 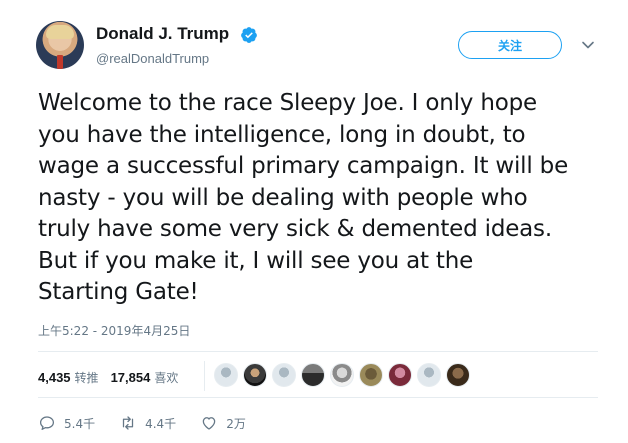 What do you see at coordinates (510, 45) in the screenshot?
I see `follow-button: 关注` at bounding box center [510, 45].